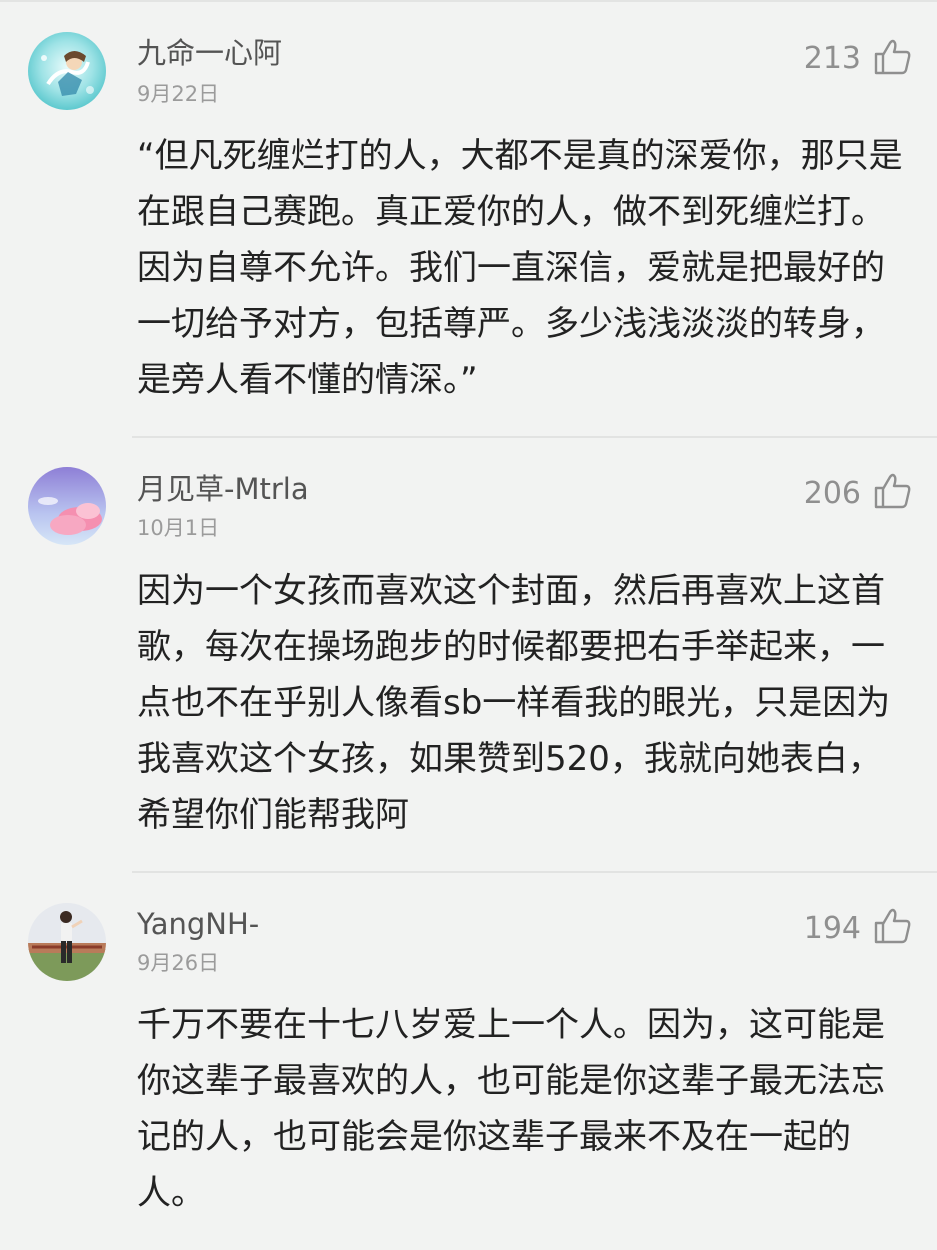 This screenshot has width=937, height=1250. Describe the element at coordinates (832, 928) in the screenshot. I see `like-count: 194` at that location.